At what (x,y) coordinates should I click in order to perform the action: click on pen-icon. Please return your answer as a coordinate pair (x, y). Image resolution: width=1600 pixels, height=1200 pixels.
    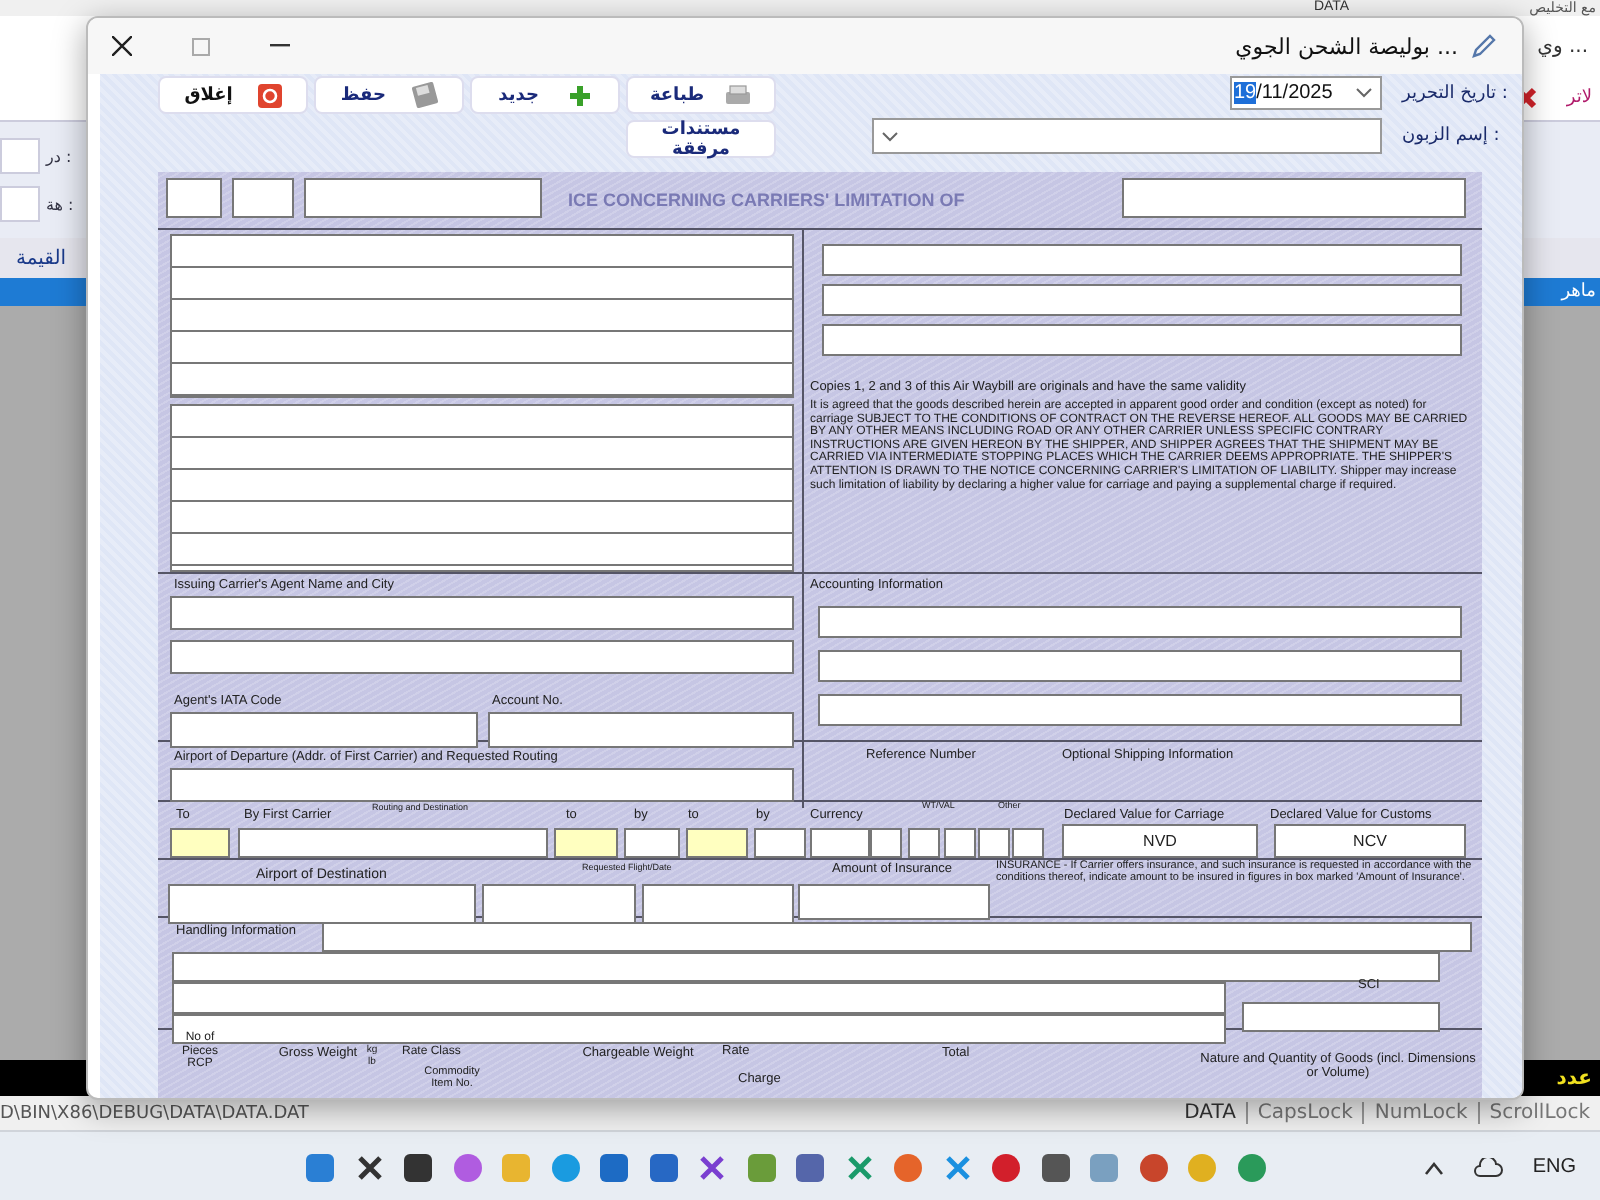
    Looking at the image, I should click on (1484, 46).